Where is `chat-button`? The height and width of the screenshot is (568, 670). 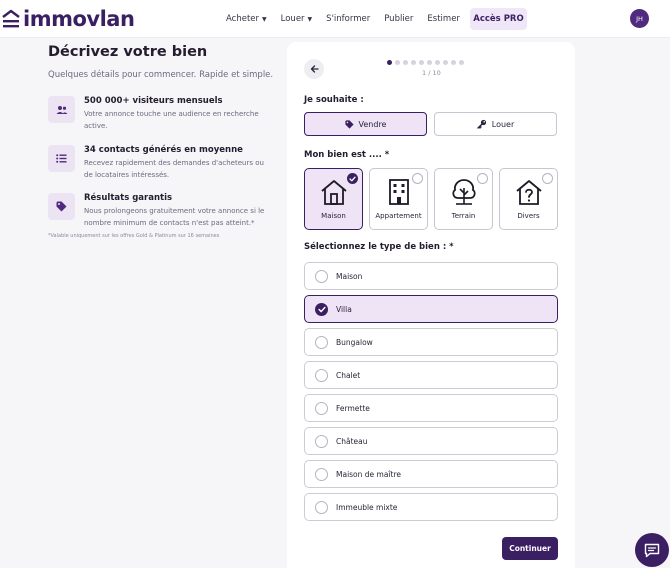
chat-button is located at coordinates (652, 550).